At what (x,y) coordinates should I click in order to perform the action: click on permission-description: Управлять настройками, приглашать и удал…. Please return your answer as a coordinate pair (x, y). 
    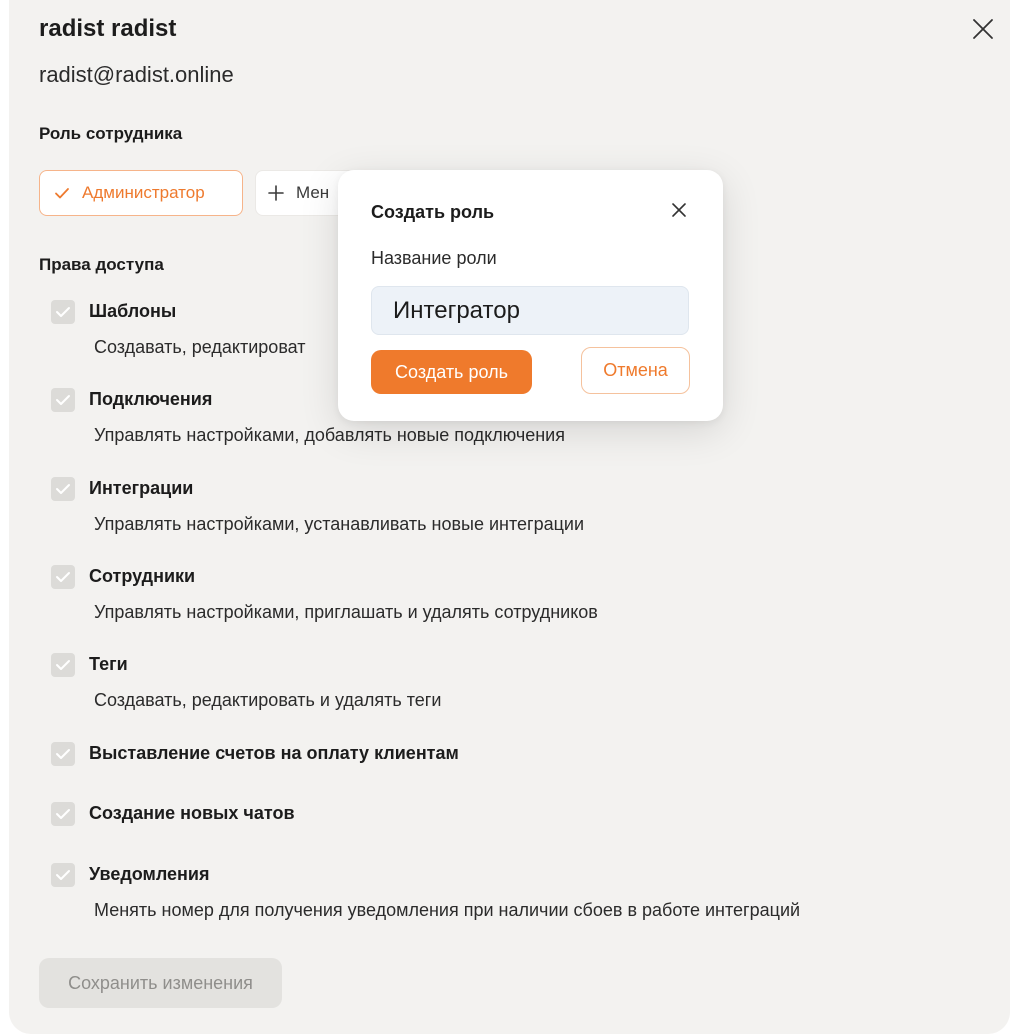
    Looking at the image, I should click on (346, 612).